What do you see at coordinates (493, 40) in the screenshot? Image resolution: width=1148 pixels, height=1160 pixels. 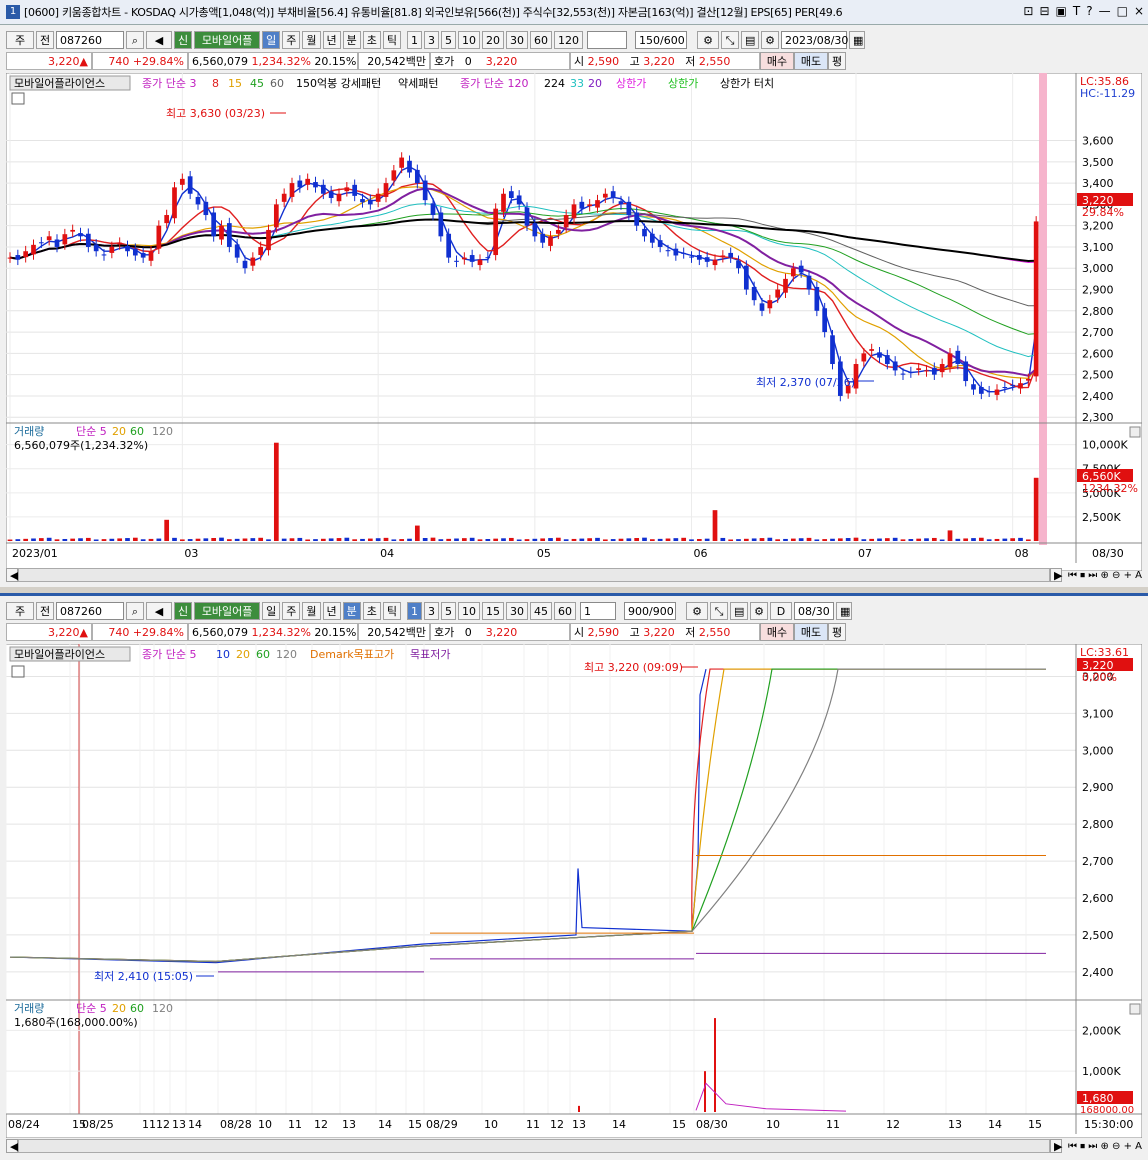 I see `interval-20: 20` at bounding box center [493, 40].